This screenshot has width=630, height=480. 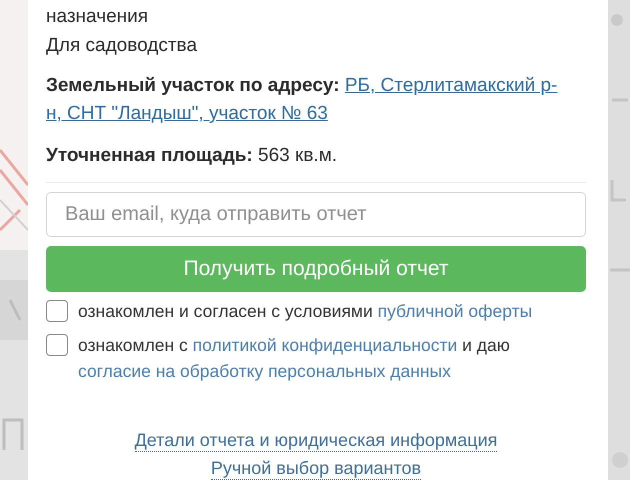 I want to click on agreement-link: согласие на обработку персональных данных, so click(x=264, y=371).